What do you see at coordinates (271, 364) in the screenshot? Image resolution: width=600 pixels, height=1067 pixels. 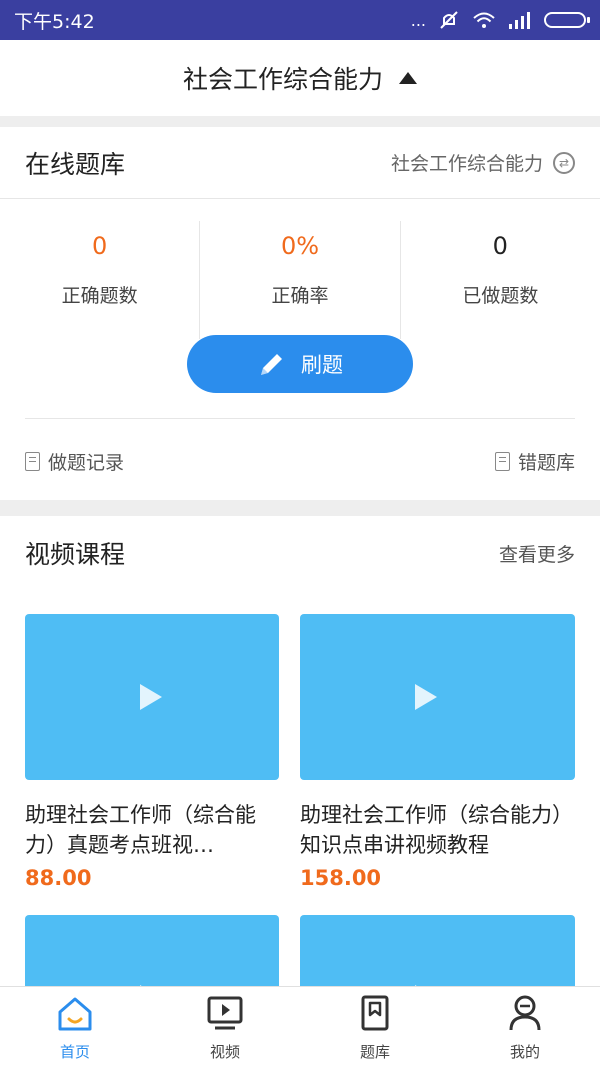 I see `pencil-icon` at bounding box center [271, 364].